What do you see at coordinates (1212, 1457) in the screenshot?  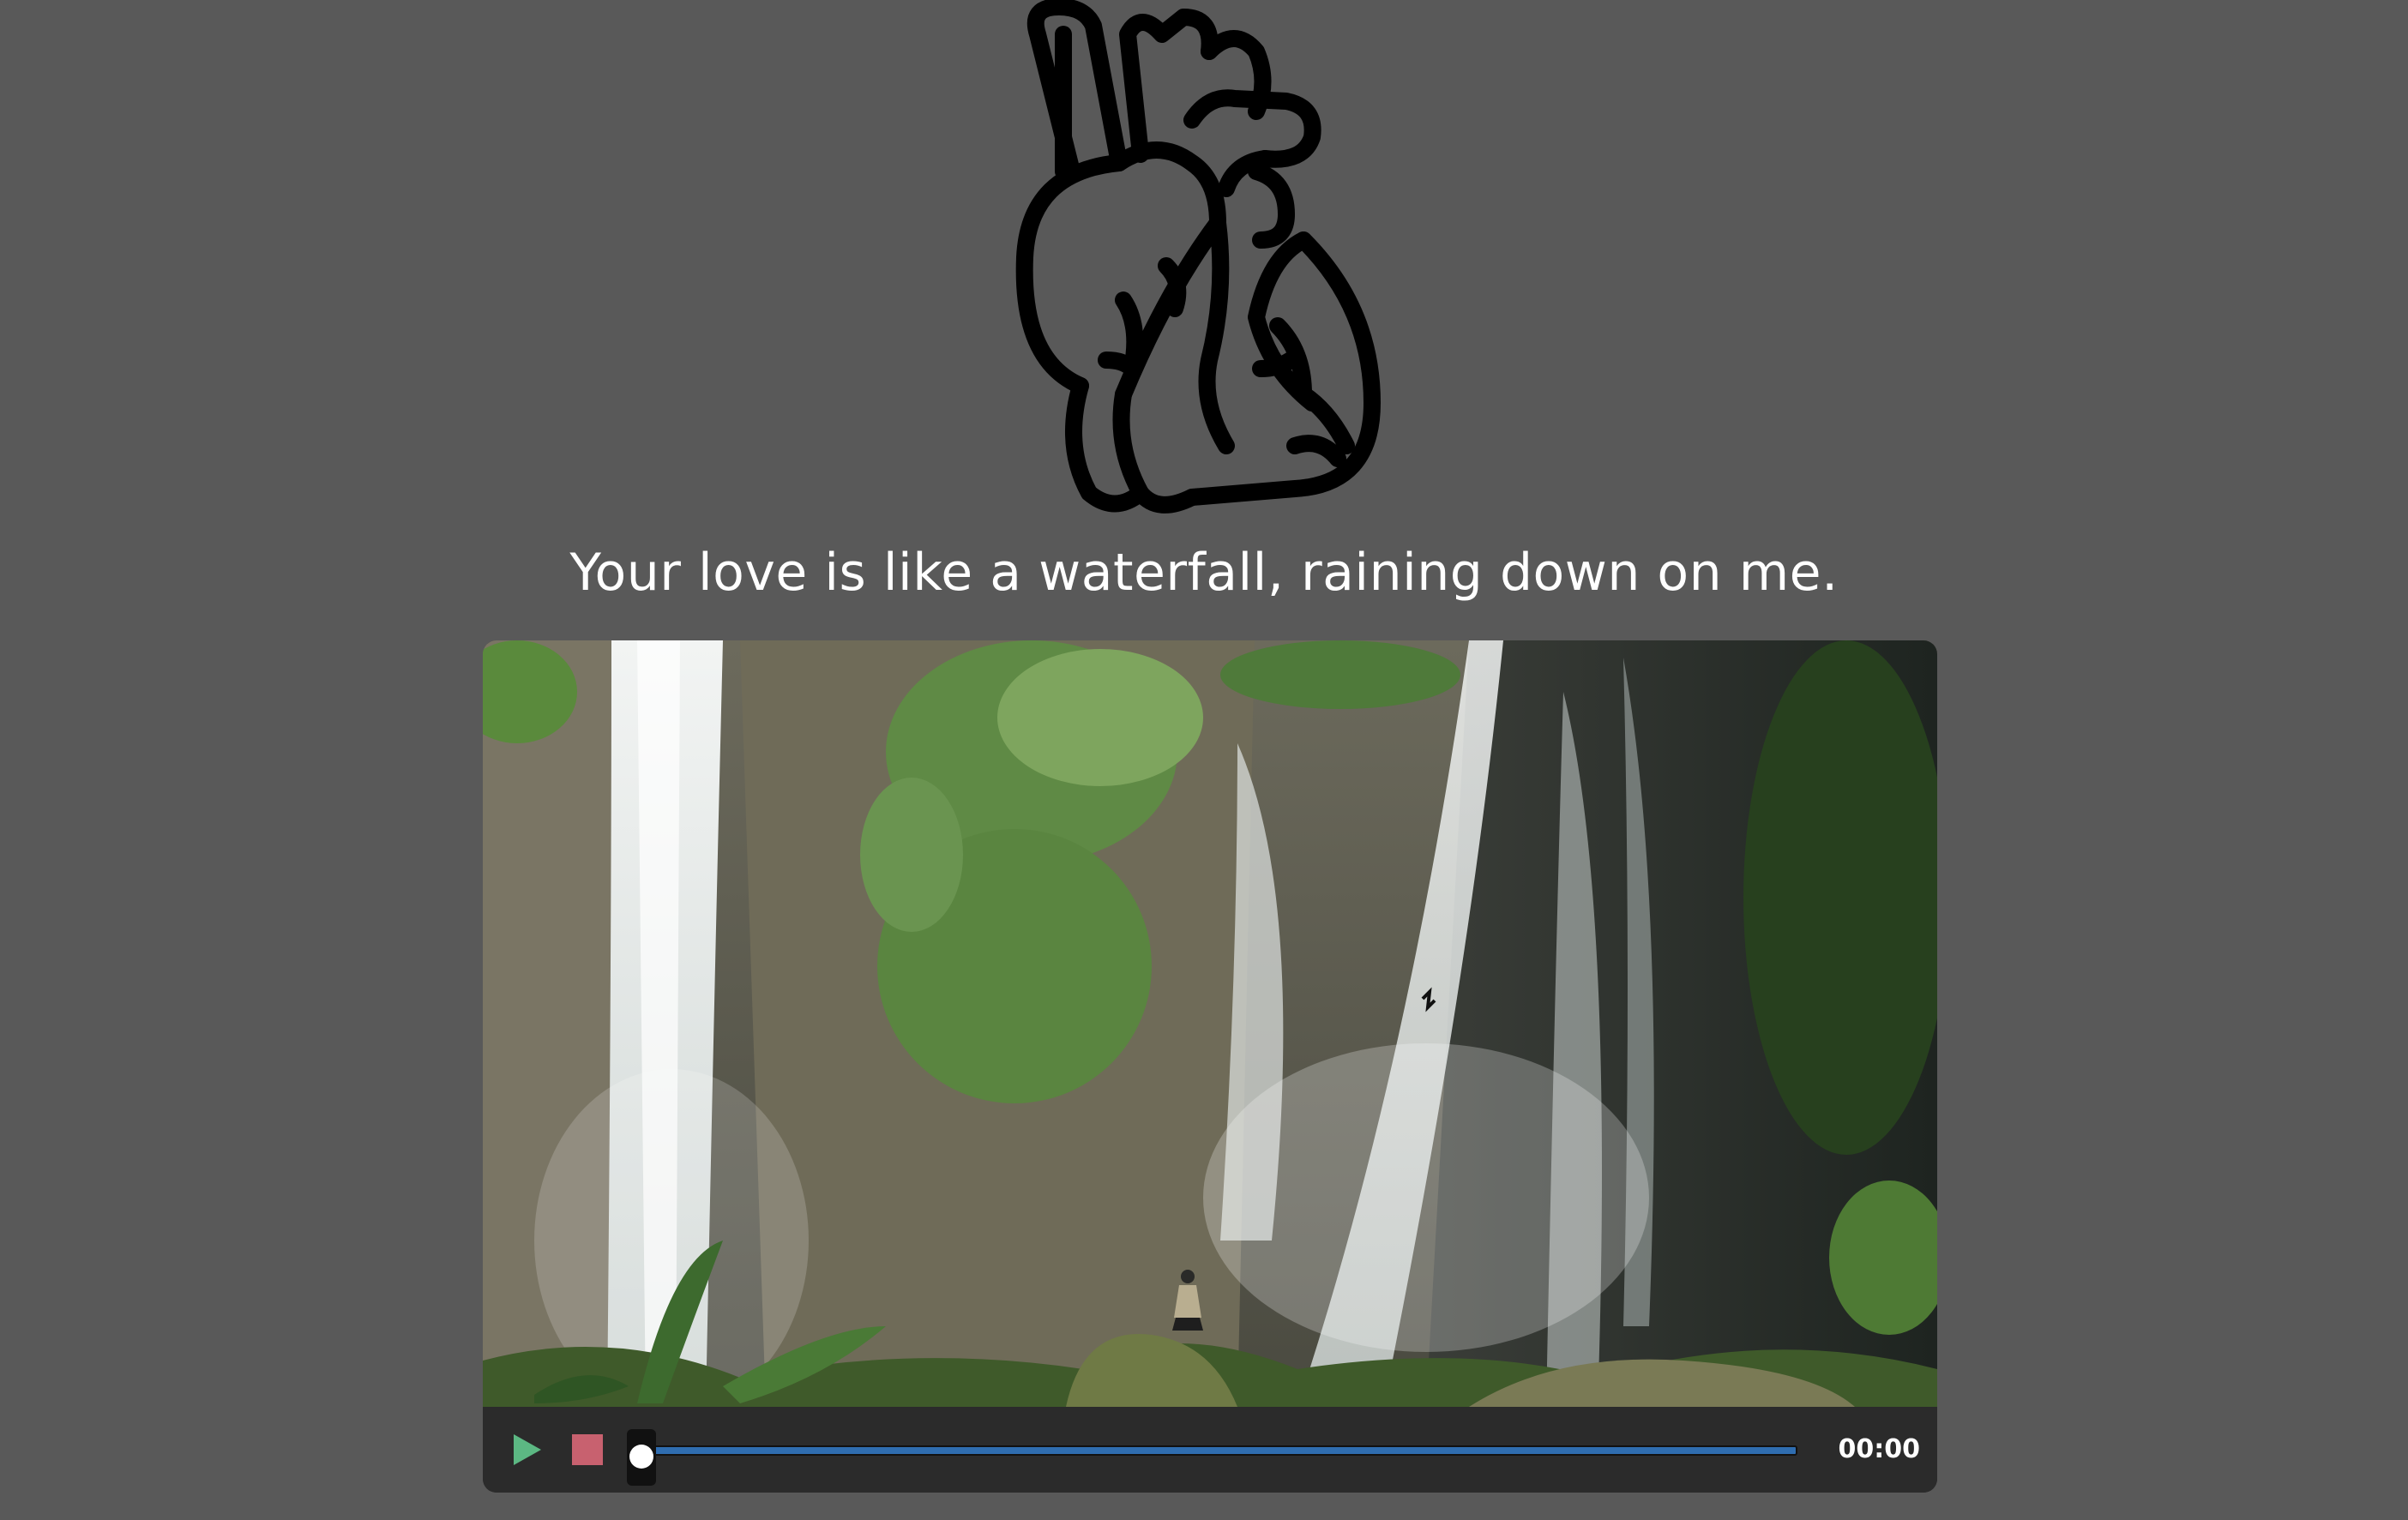 I see `progress-bar` at bounding box center [1212, 1457].